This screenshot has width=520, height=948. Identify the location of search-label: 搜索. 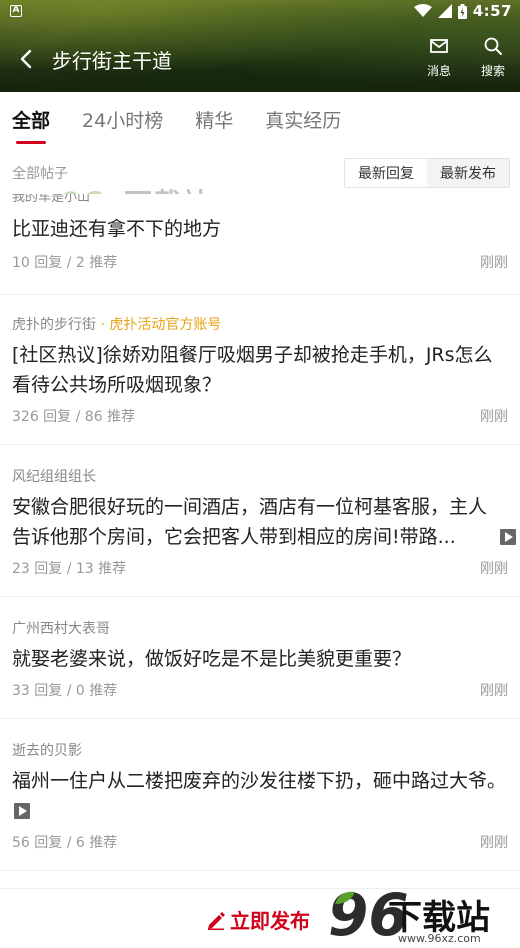
(492, 71).